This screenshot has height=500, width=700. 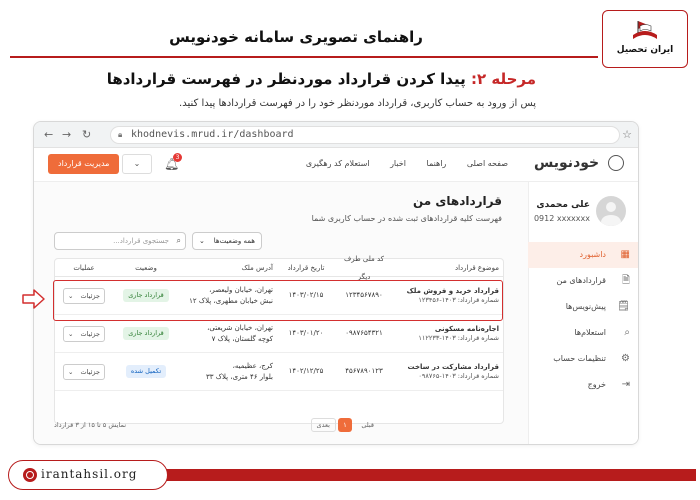 I want to click on document-icon: 🗒︎, so click(x=623, y=306).